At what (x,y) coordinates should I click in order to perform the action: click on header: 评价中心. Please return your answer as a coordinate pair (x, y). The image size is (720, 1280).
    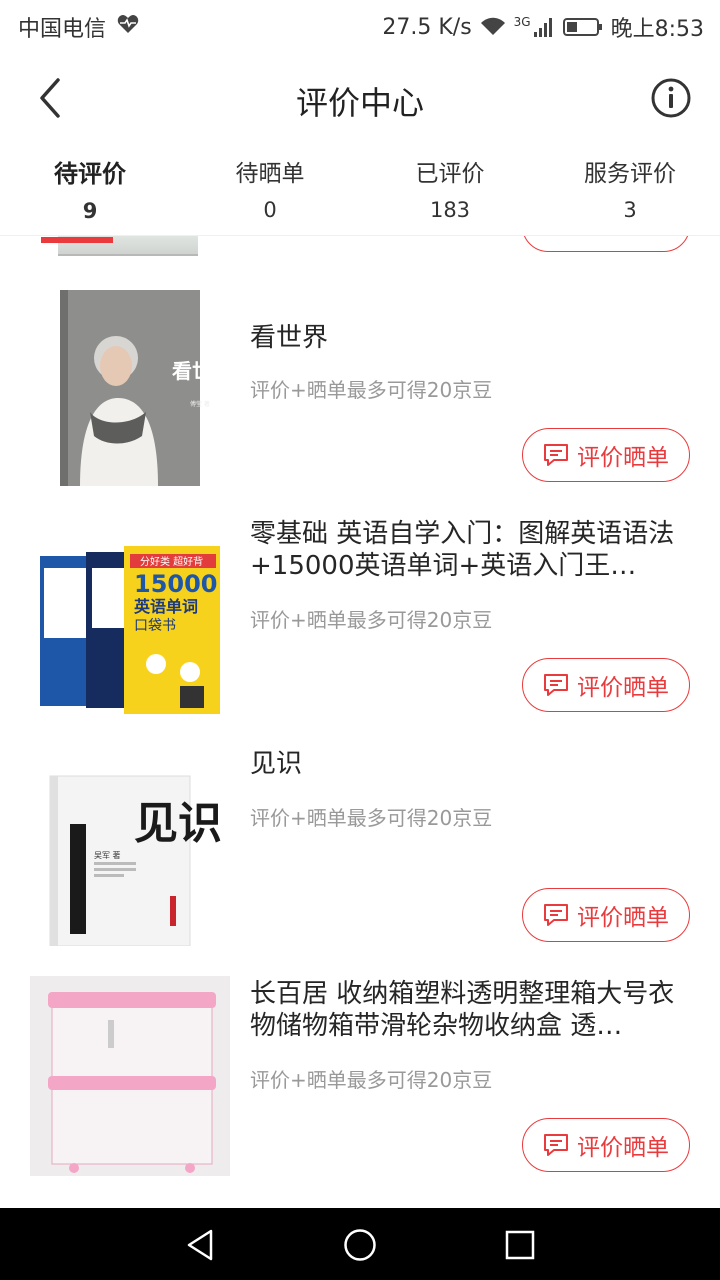
    Looking at the image, I should click on (360, 98).